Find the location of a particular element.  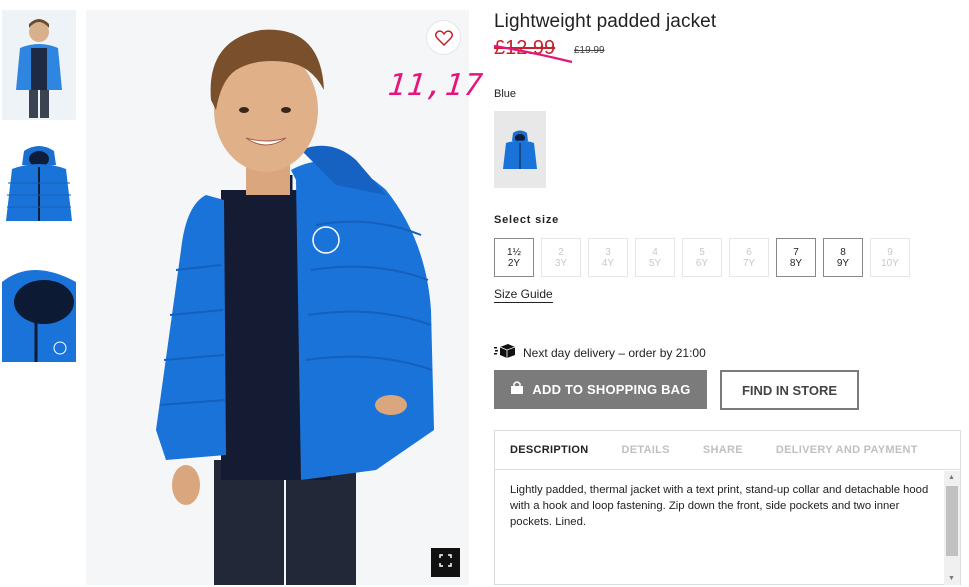

delivery-text: Next day delivery – order by 21:00 is located at coordinates (614, 352).